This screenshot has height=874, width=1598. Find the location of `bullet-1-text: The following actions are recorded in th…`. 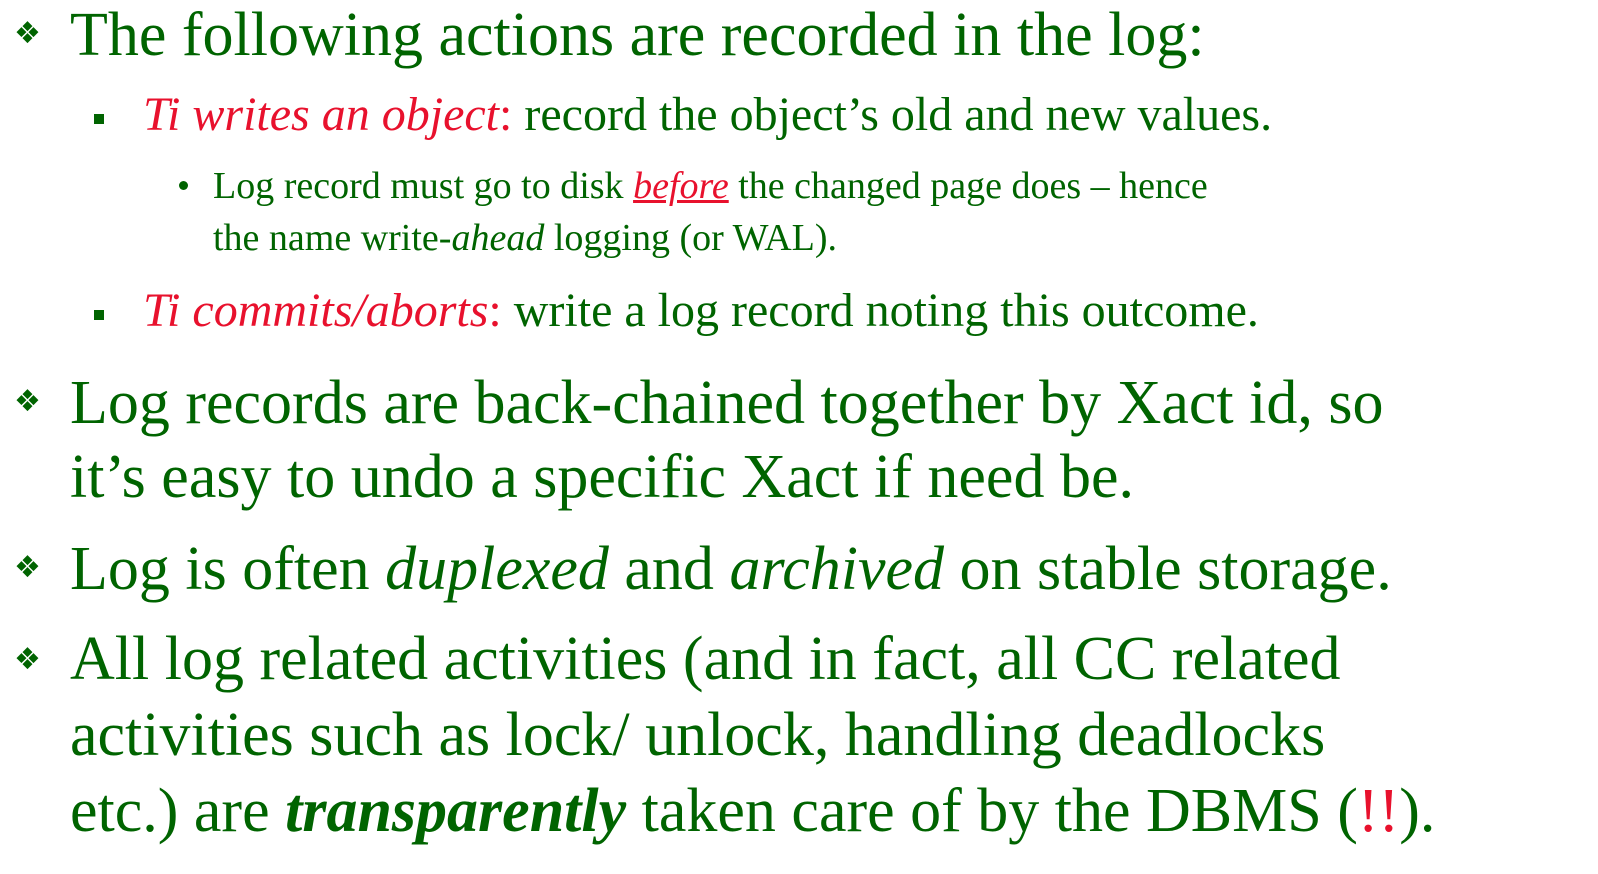

bullet-1-text: The following actions are recorded in th… is located at coordinates (637, 35).